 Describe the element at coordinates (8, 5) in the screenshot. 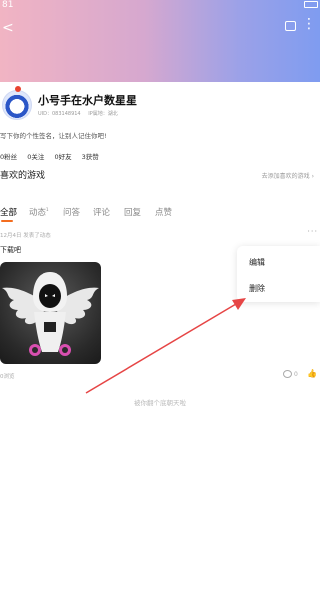

I see `status-time: 81` at that location.